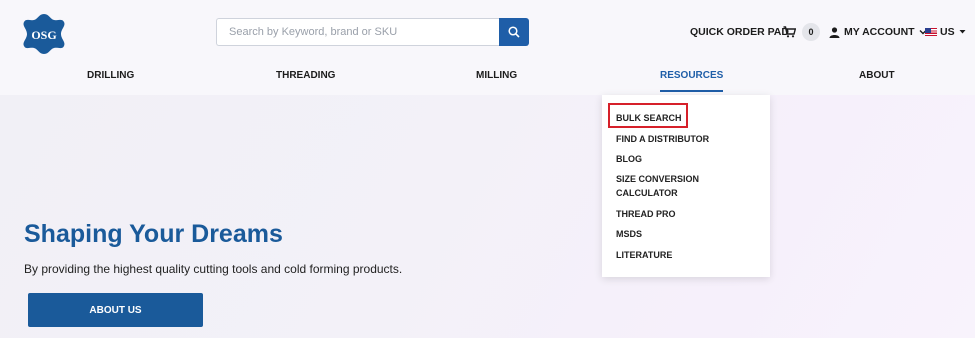 The height and width of the screenshot is (338, 975). What do you see at coordinates (657, 179) in the screenshot?
I see `menu-item-size-conversion: SIZE CONVERSION` at bounding box center [657, 179].